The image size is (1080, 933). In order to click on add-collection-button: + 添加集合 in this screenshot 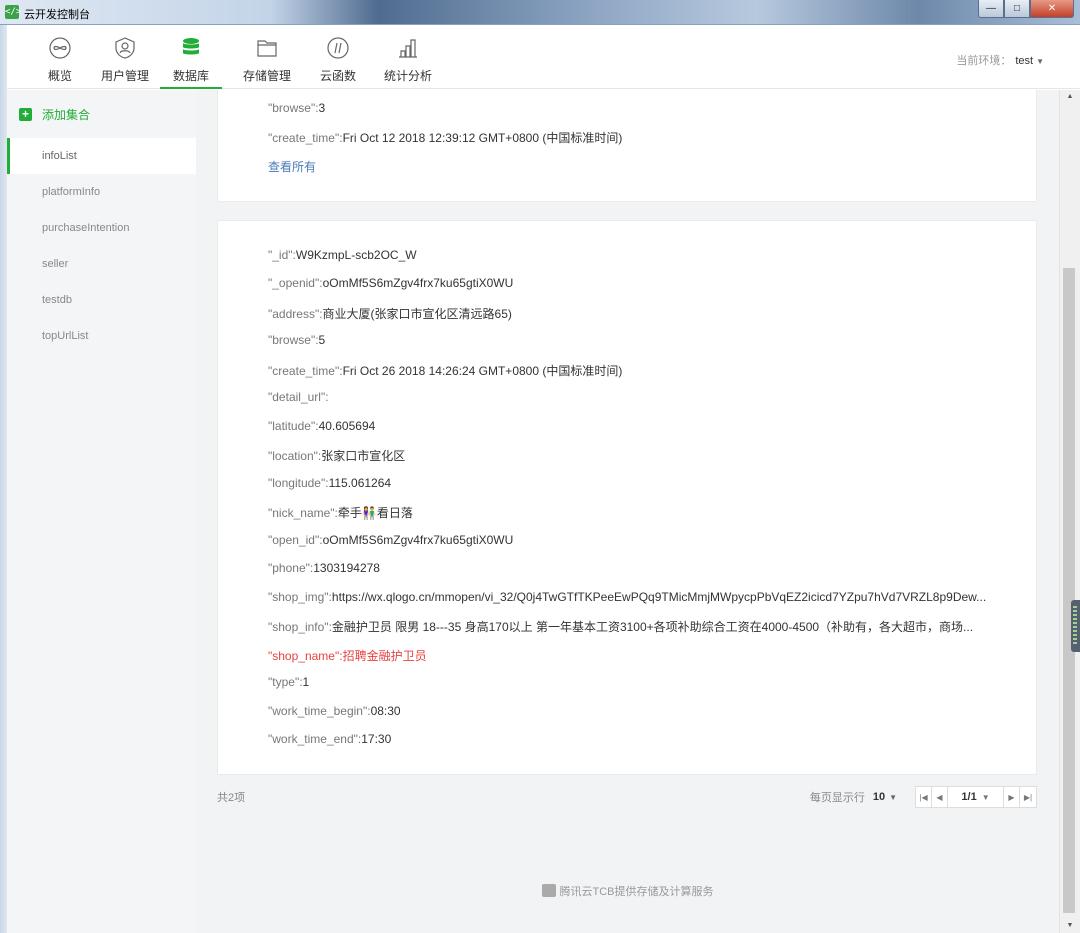, I will do `click(54, 114)`.